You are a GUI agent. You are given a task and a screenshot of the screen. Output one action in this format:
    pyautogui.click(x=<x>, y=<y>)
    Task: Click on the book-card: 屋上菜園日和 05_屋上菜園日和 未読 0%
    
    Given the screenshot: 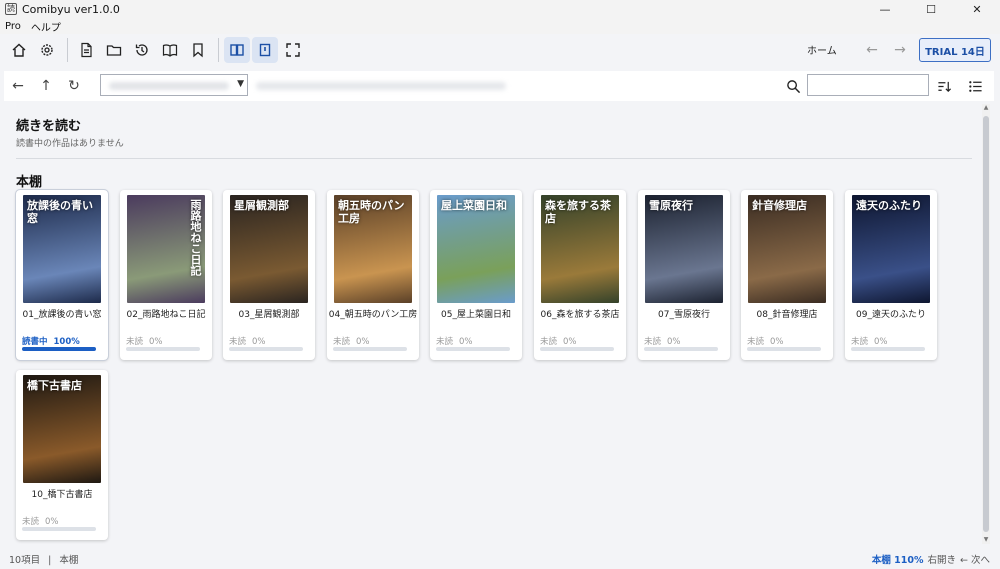 What is the action you would take?
    pyautogui.click(x=476, y=275)
    